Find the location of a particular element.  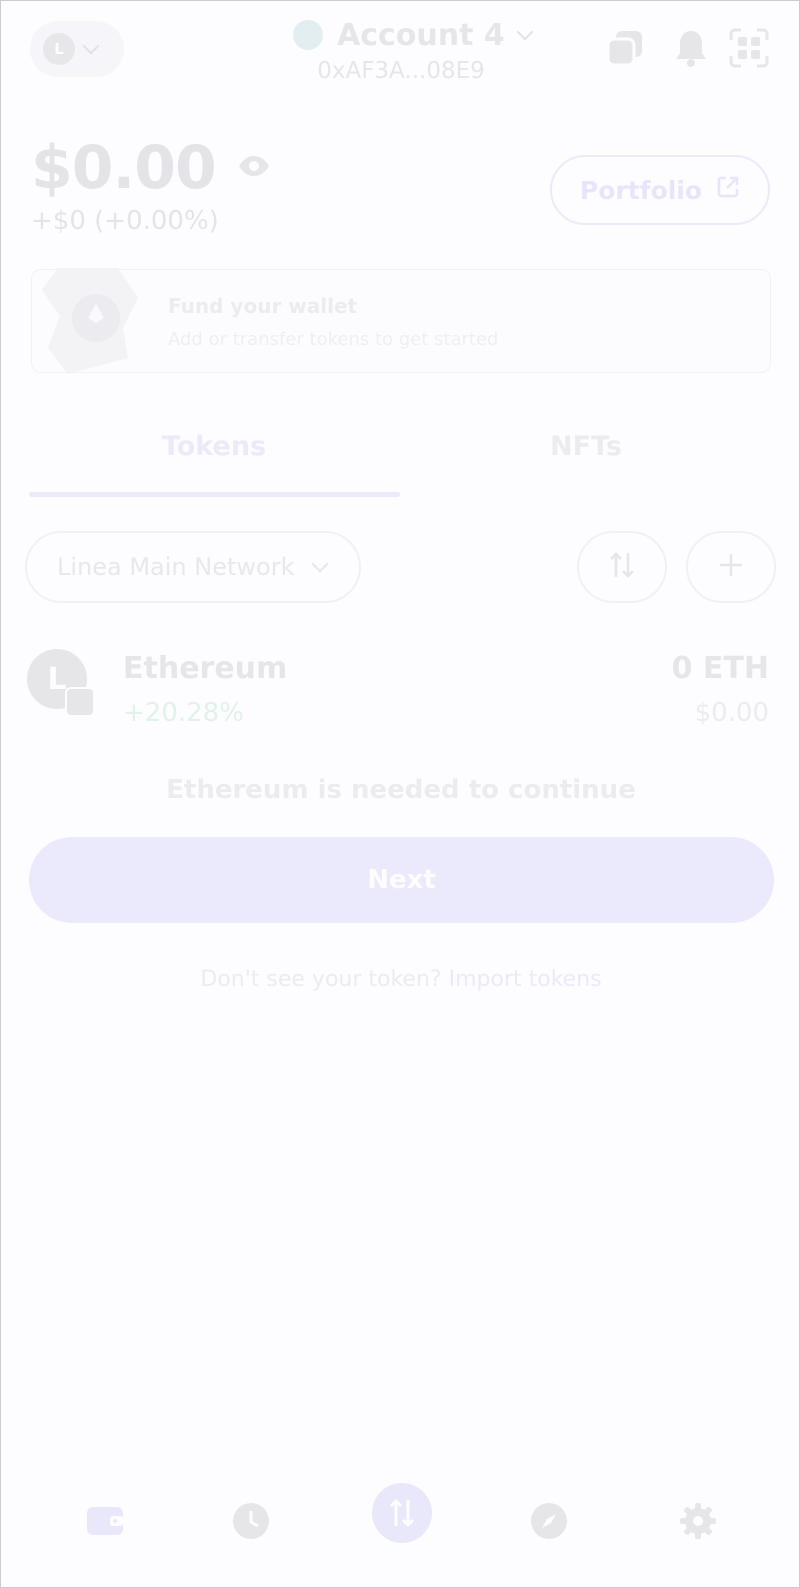

network-filter-dropdown: Linea Main Network is located at coordinates (193, 567).